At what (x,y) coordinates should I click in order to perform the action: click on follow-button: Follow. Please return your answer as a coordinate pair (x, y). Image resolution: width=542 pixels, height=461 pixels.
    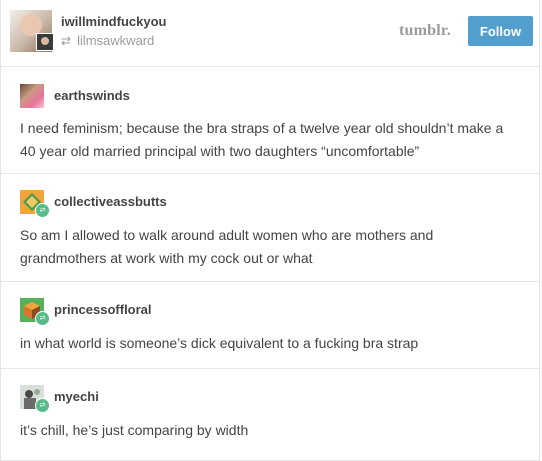
    Looking at the image, I should click on (500, 31).